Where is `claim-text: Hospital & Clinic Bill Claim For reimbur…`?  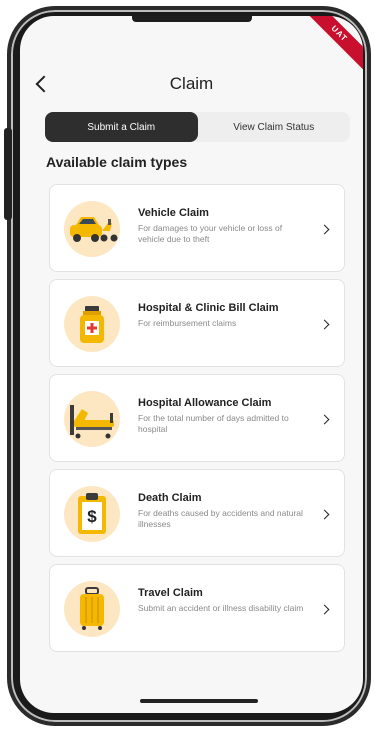 claim-text: Hospital & Clinic Bill Claim For reimbur… is located at coordinates (224, 315).